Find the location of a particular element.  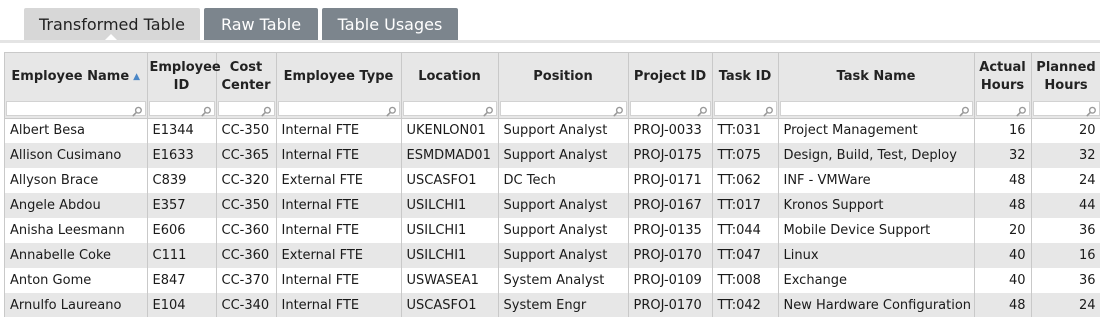

cell-position: Support Analyst is located at coordinates (563, 130).